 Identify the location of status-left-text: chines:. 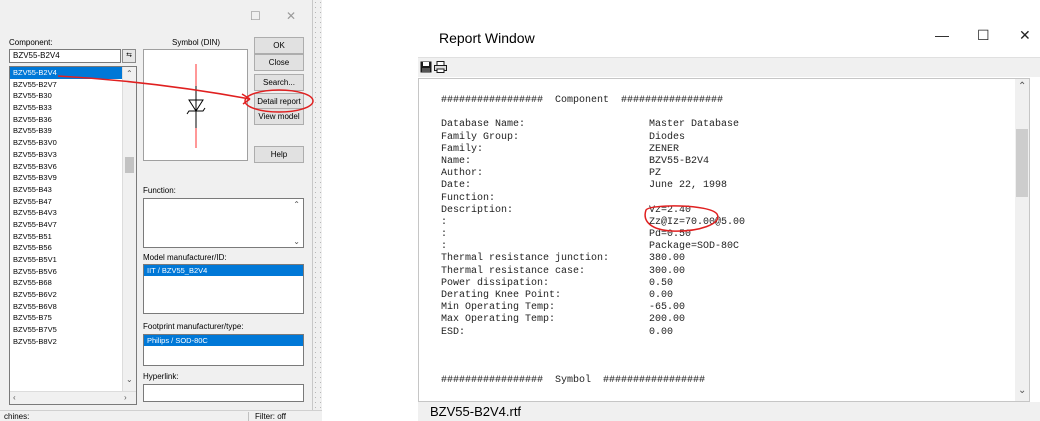
(17, 416).